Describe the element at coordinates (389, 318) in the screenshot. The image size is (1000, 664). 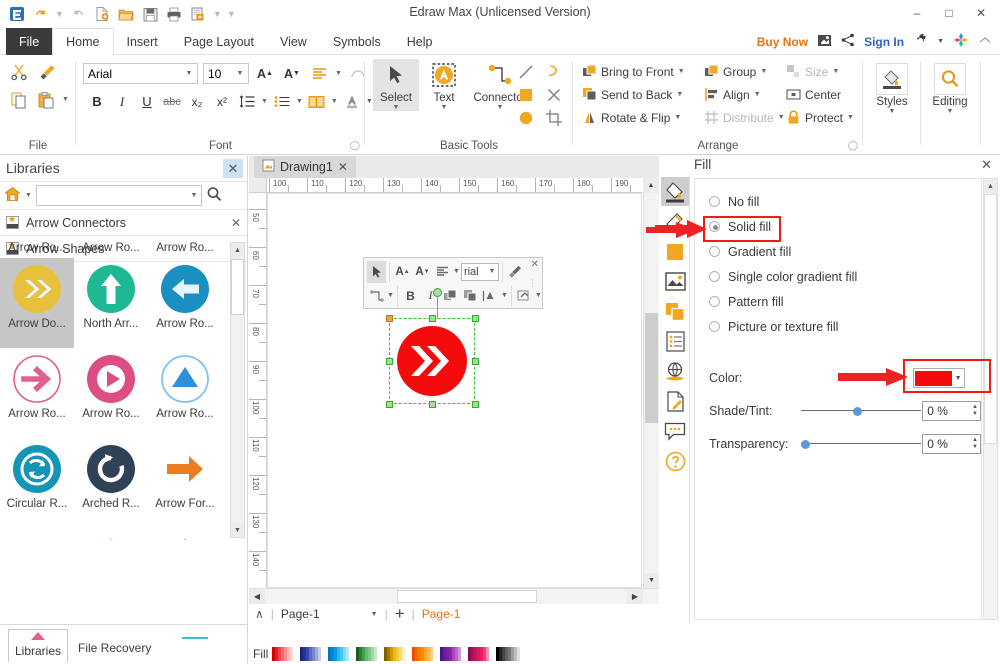
I see `resize-handle-nw` at that location.